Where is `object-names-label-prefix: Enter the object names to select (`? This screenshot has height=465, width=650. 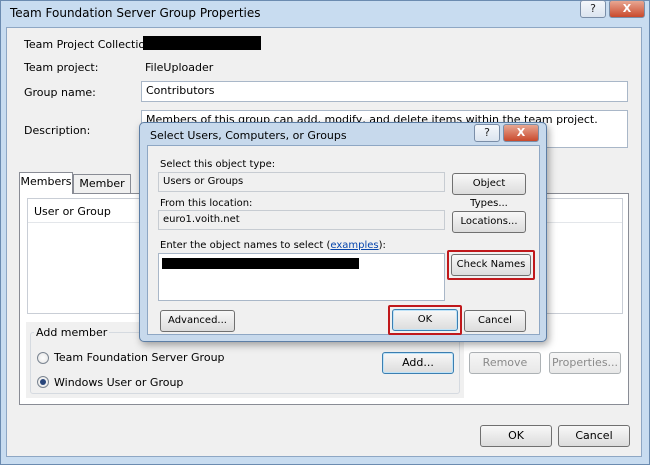 object-names-label-prefix: Enter the object names to select ( is located at coordinates (245, 245).